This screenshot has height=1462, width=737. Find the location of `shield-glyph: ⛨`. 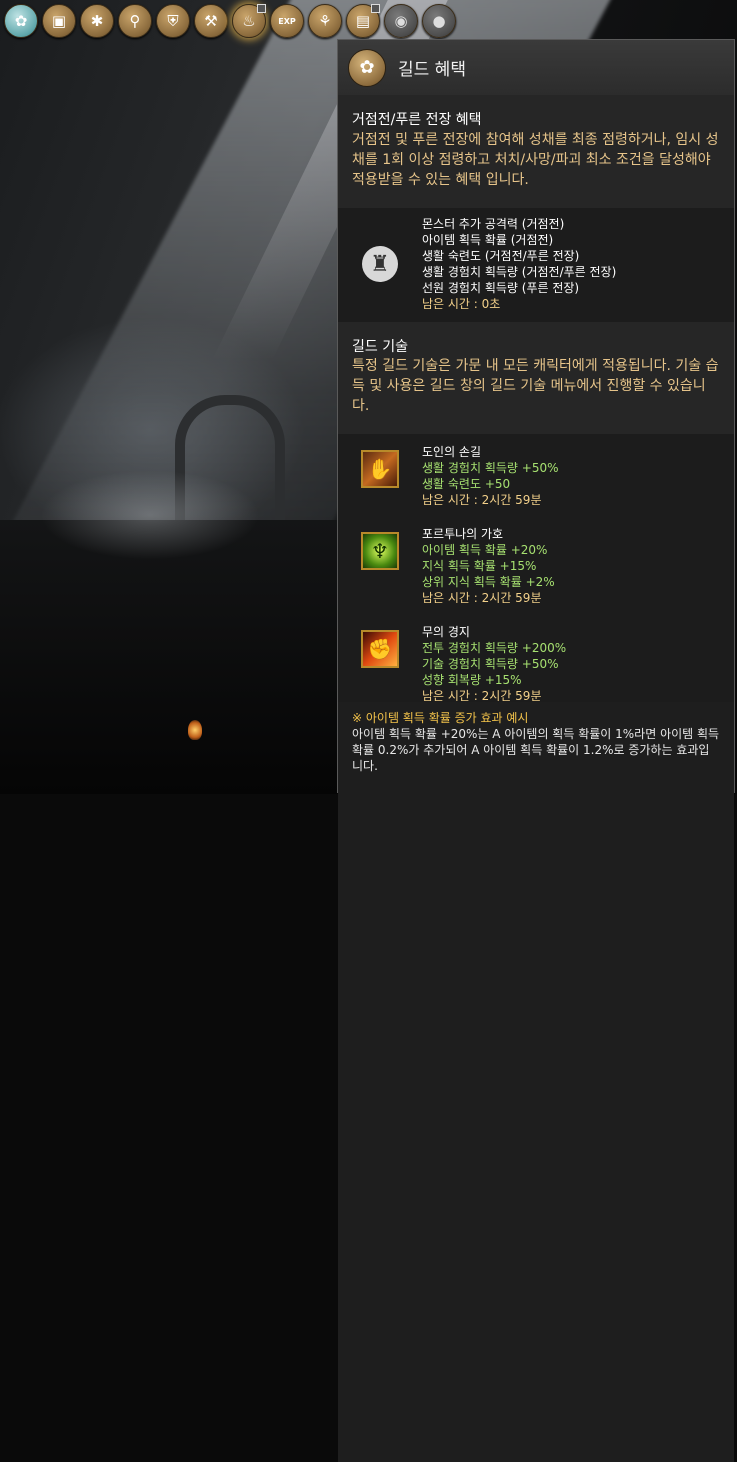

shield-glyph: ⛨ is located at coordinates (173, 21).